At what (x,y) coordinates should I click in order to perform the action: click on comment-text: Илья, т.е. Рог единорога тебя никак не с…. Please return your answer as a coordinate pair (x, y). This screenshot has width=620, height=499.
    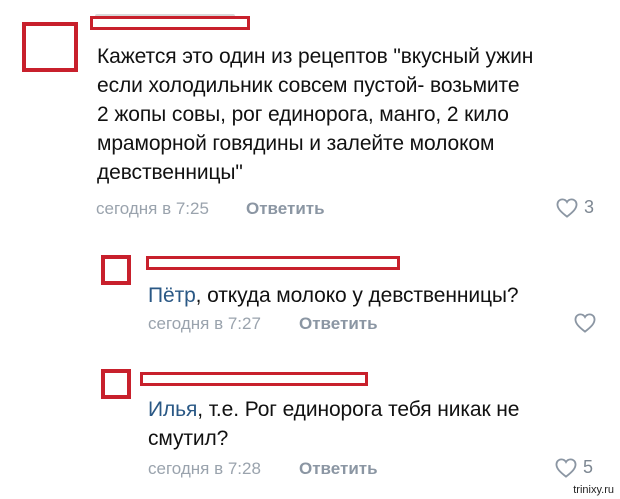
    Looking at the image, I should click on (334, 424).